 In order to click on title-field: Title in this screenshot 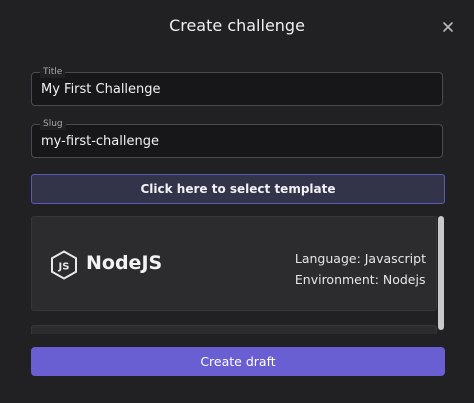, I will do `click(237, 86)`.